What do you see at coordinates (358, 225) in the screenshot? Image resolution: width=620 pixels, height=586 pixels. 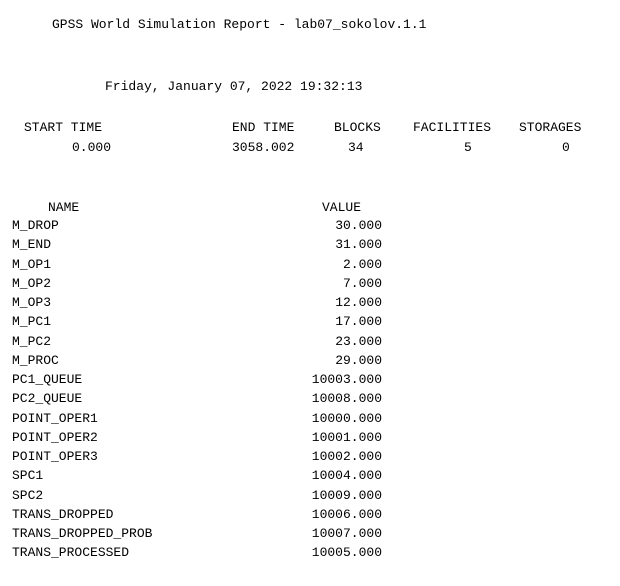 I see `row-value: 30.000` at bounding box center [358, 225].